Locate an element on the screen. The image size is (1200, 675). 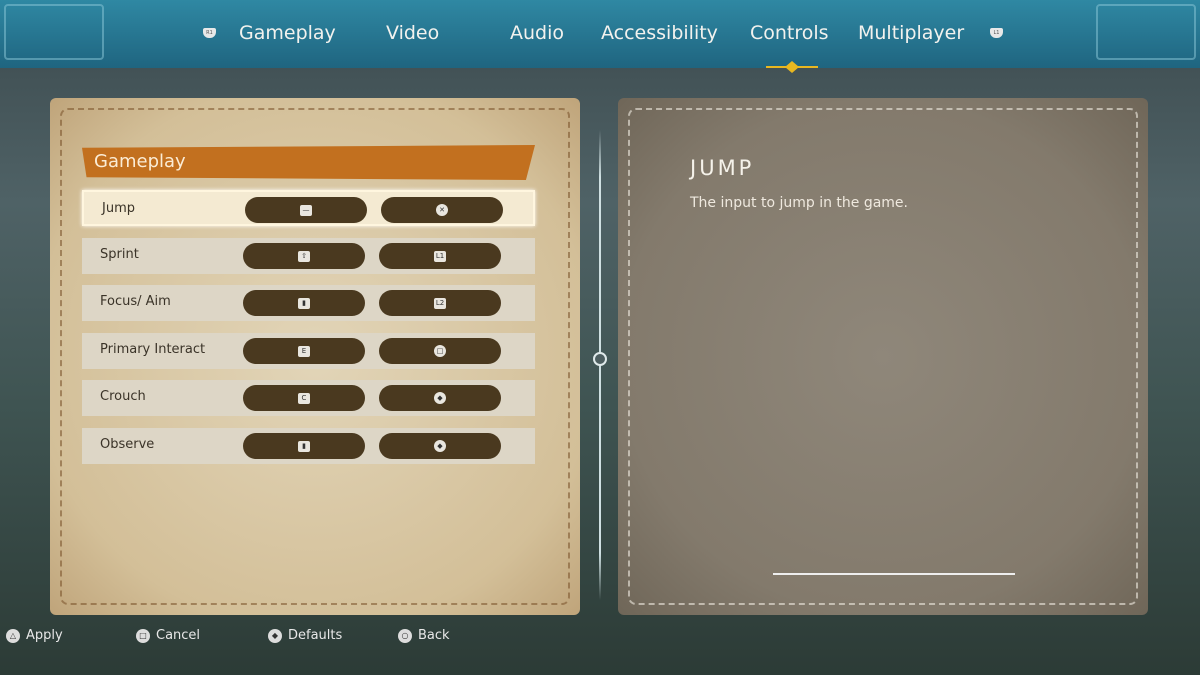
l2-button-binding-button: L2 is located at coordinates (440, 303).